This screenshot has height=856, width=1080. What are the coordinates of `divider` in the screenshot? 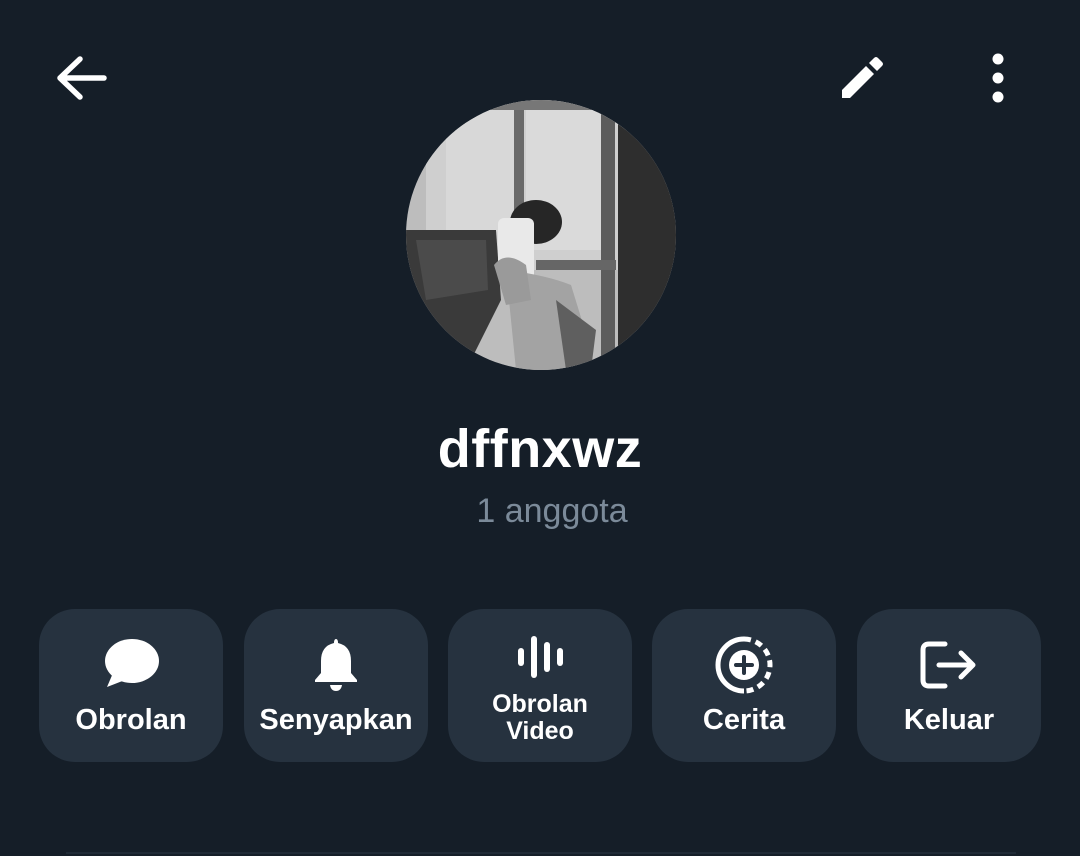 It's located at (541, 853).